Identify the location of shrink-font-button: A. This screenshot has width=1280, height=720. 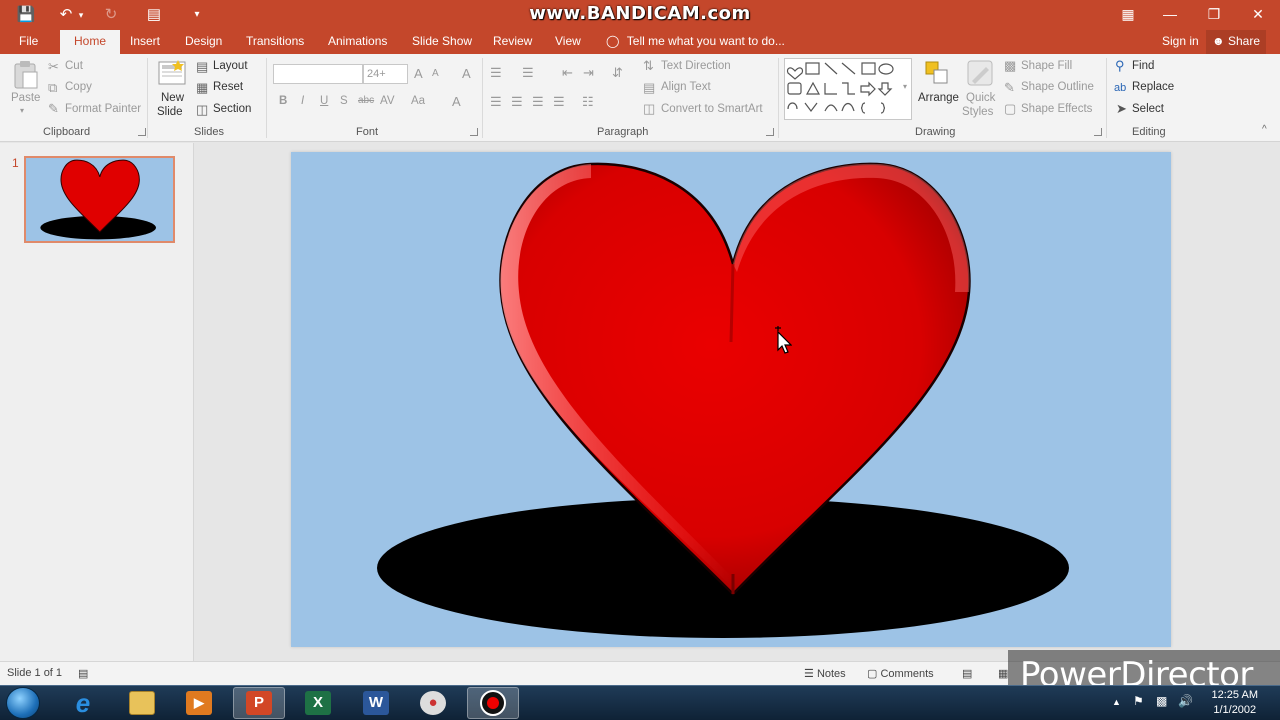
(435, 73).